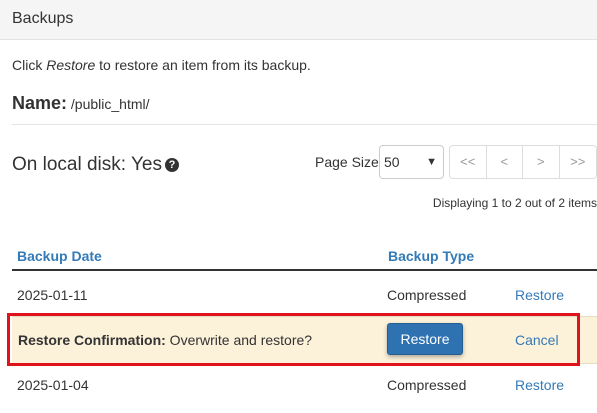  What do you see at coordinates (539, 385) in the screenshot?
I see `row-2-restore-link: Restore` at bounding box center [539, 385].